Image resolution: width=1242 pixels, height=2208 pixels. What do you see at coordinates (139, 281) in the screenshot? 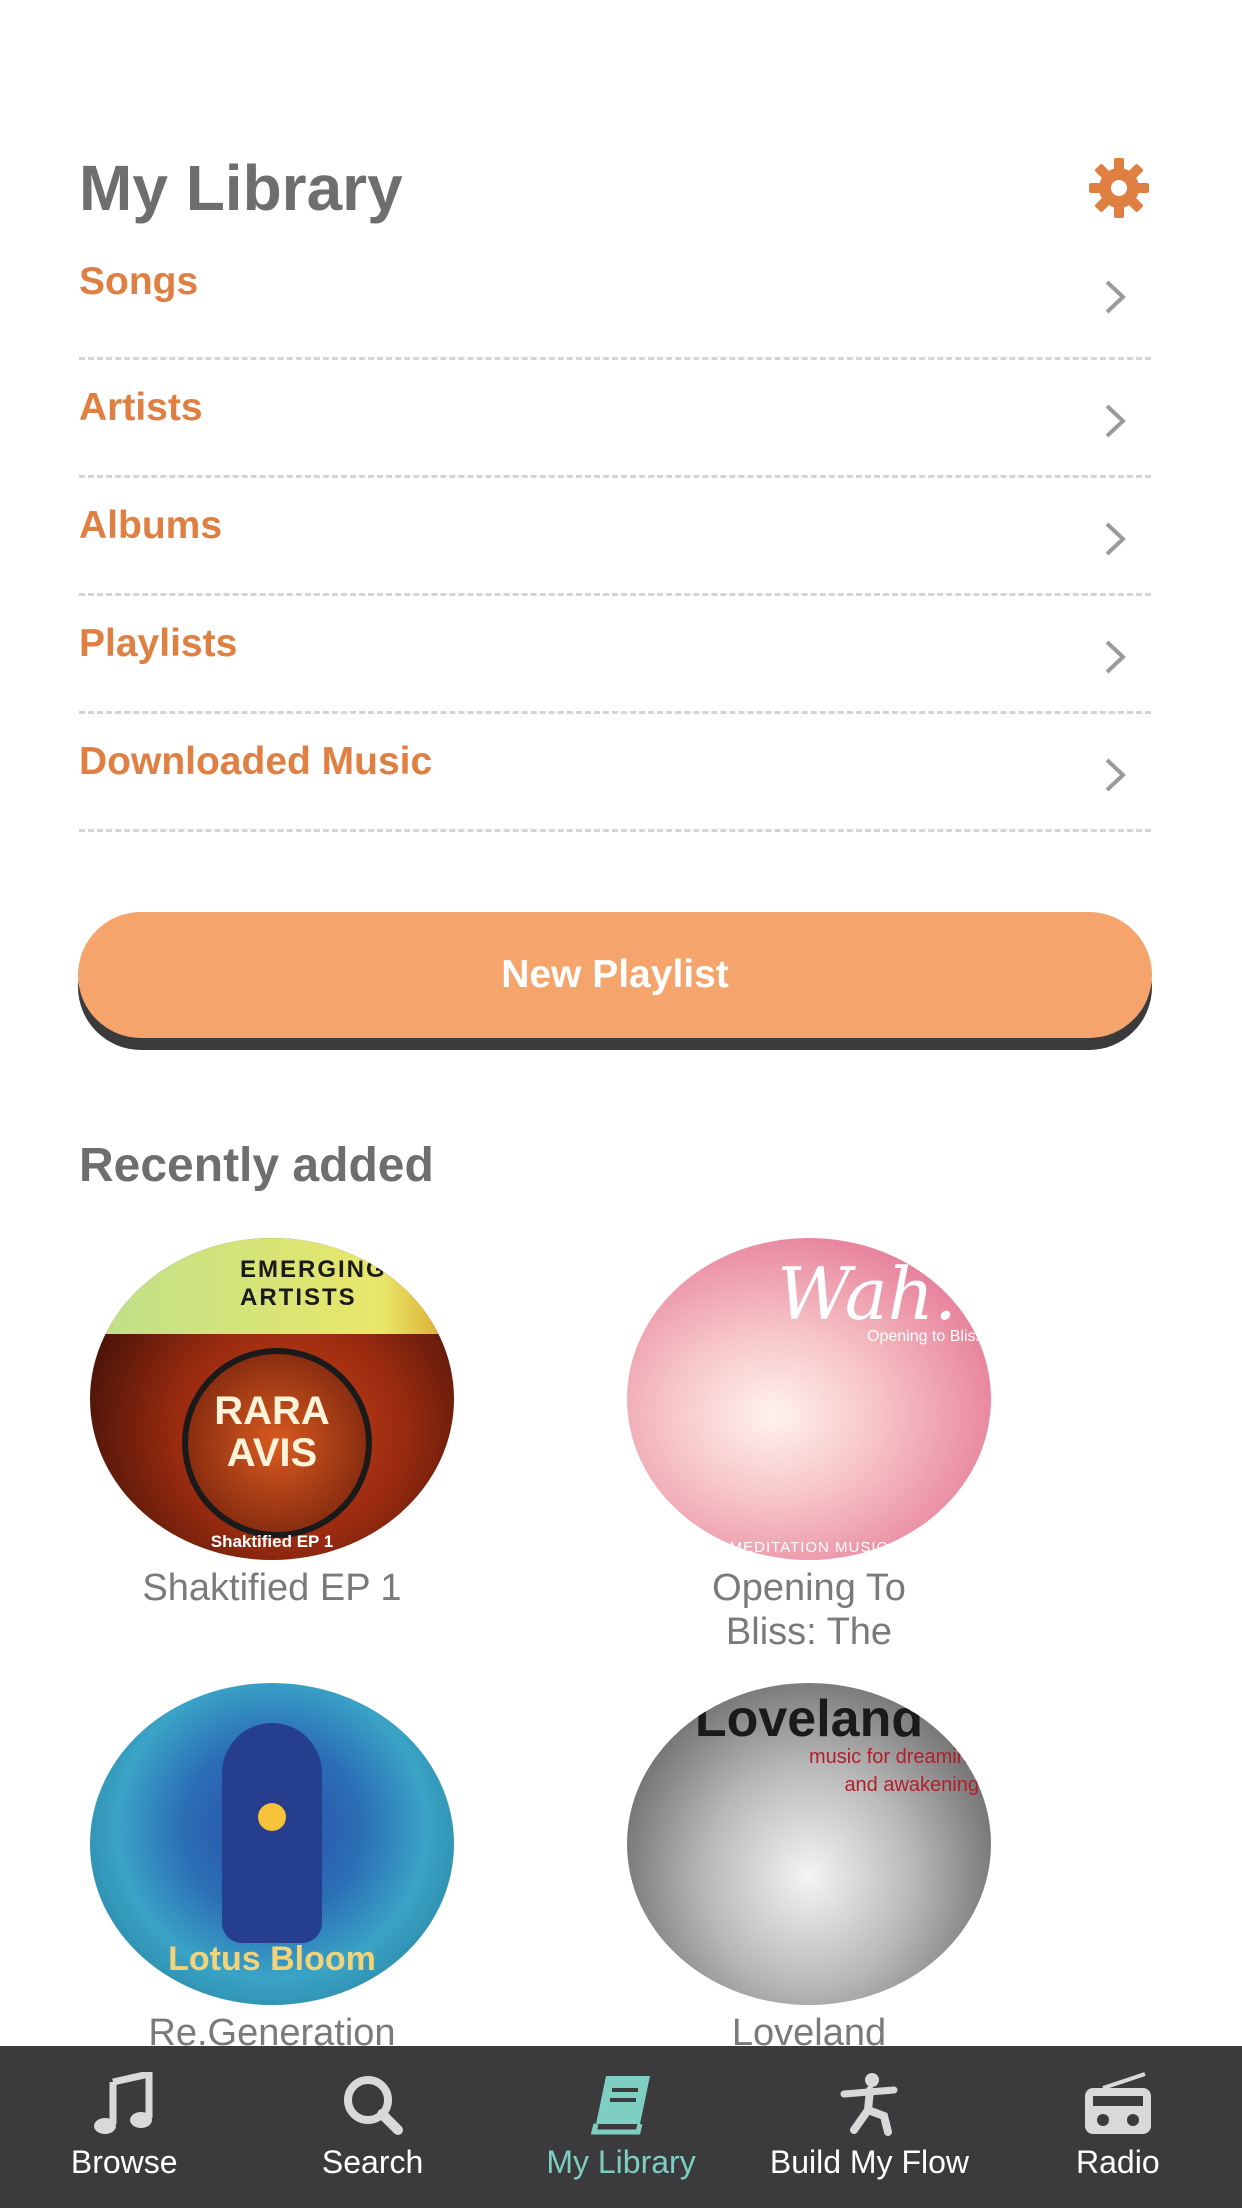
I see `menu-item-label: Songs` at bounding box center [139, 281].